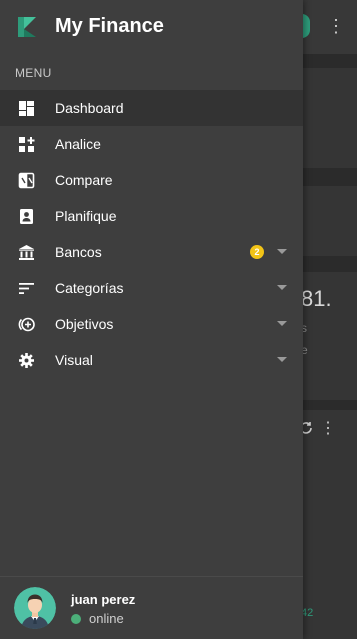 The height and width of the screenshot is (639, 357). Describe the element at coordinates (84, 324) in the screenshot. I see `nav-item-label: Objetivos` at that location.